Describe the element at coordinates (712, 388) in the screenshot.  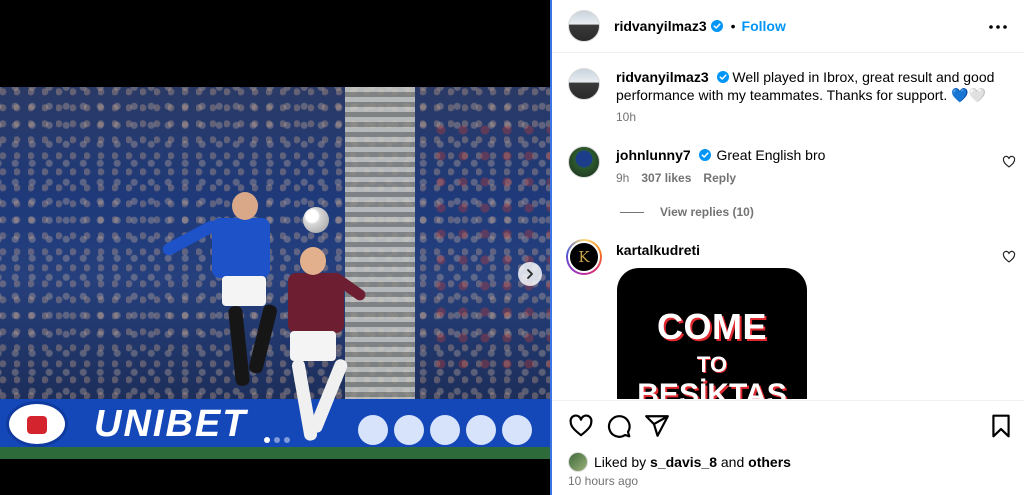
I see `sticker-line-3: BESİKTAS` at that location.